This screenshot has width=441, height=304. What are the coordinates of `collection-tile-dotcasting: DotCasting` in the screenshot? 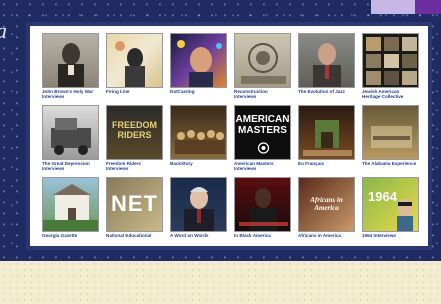 It's located at (198, 66).